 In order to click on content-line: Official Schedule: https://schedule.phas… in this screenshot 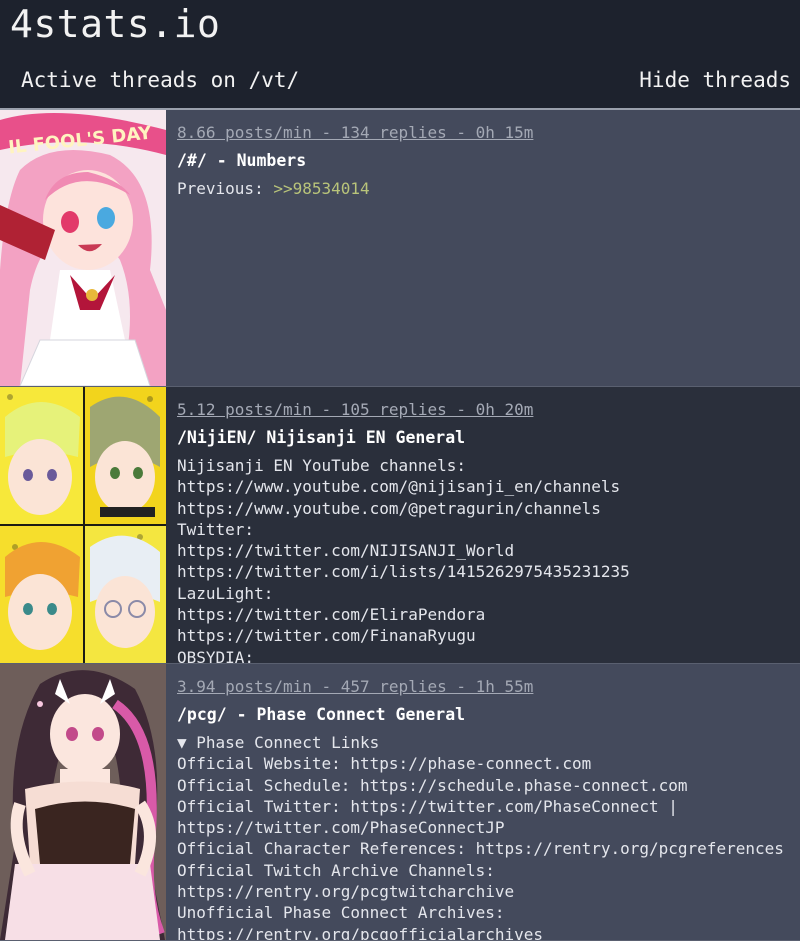, I will do `click(483, 785)`.